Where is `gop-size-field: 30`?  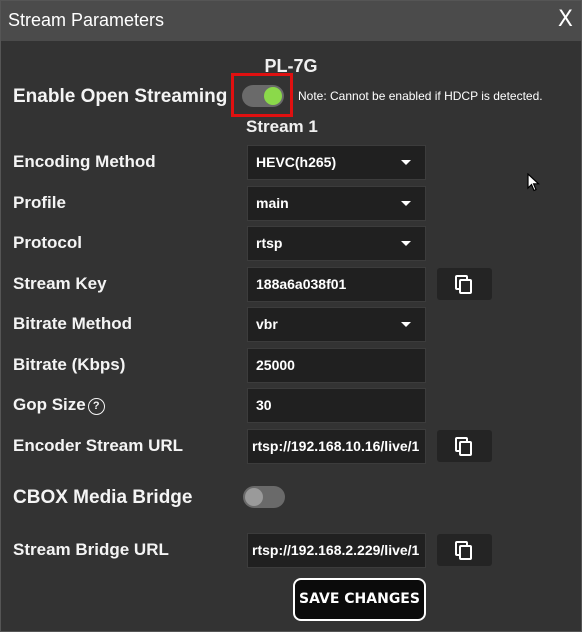
gop-size-field: 30 is located at coordinates (336, 405).